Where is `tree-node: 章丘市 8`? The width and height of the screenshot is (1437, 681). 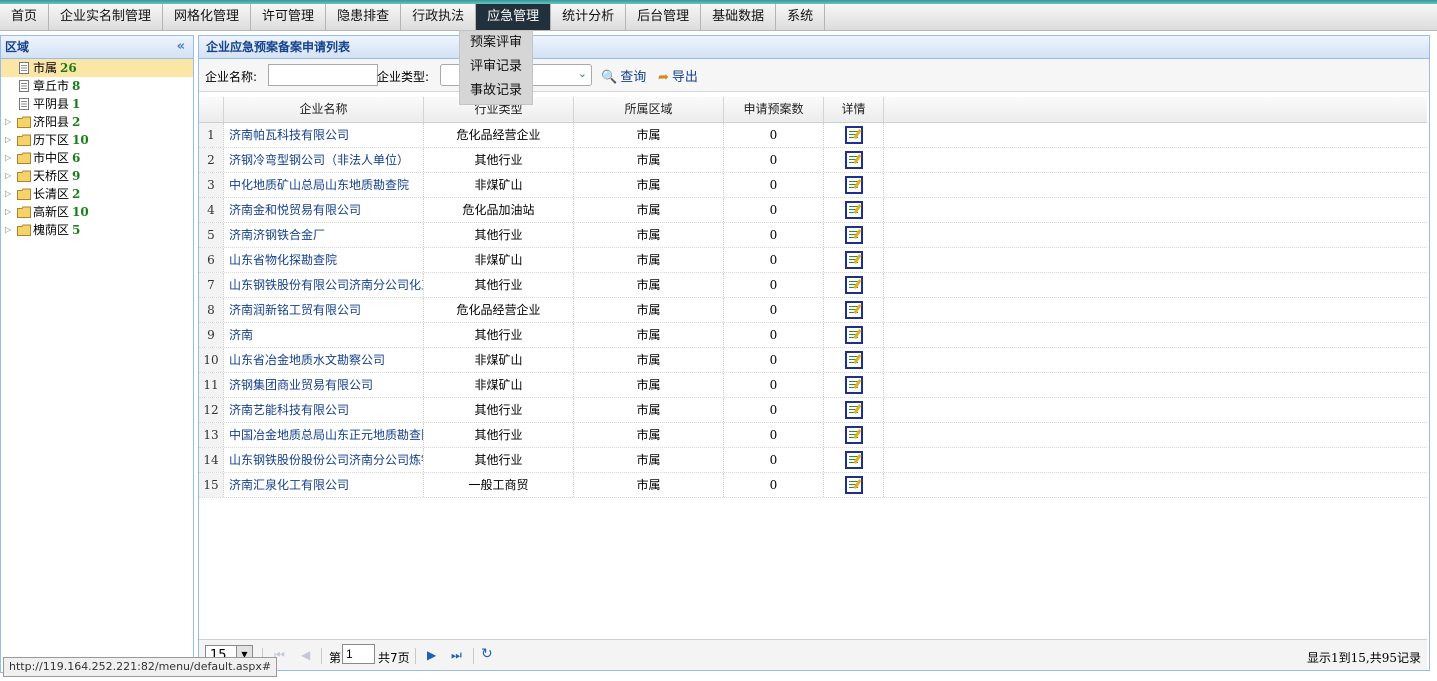 tree-node: 章丘市 8 is located at coordinates (97, 86).